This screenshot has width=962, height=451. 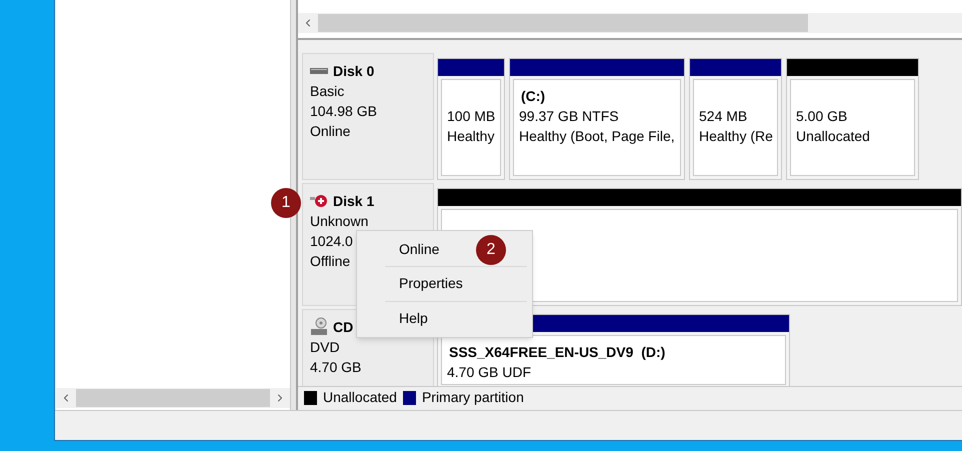 What do you see at coordinates (723, 116) in the screenshot?
I see `partition-info: 524 MB` at bounding box center [723, 116].